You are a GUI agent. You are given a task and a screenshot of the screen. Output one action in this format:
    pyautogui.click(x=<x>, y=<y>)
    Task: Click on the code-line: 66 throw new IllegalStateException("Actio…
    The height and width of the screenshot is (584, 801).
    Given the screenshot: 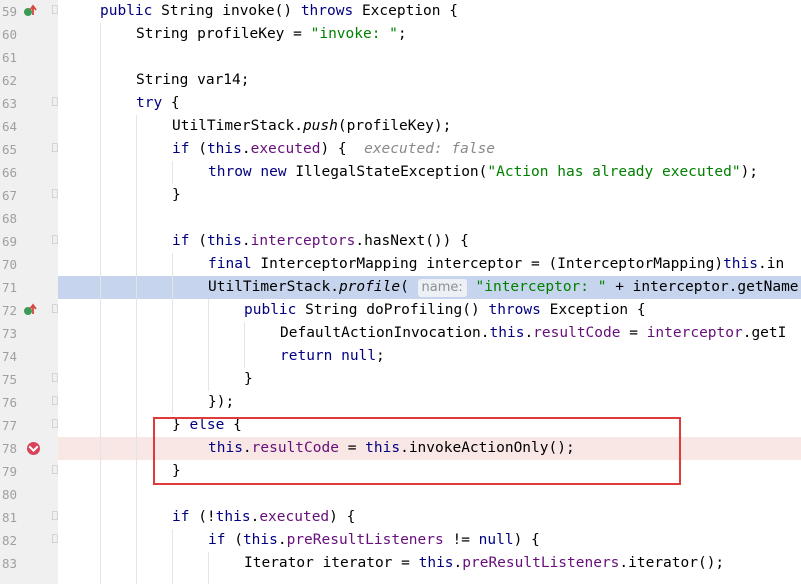 What is the action you would take?
    pyautogui.click(x=400, y=172)
    